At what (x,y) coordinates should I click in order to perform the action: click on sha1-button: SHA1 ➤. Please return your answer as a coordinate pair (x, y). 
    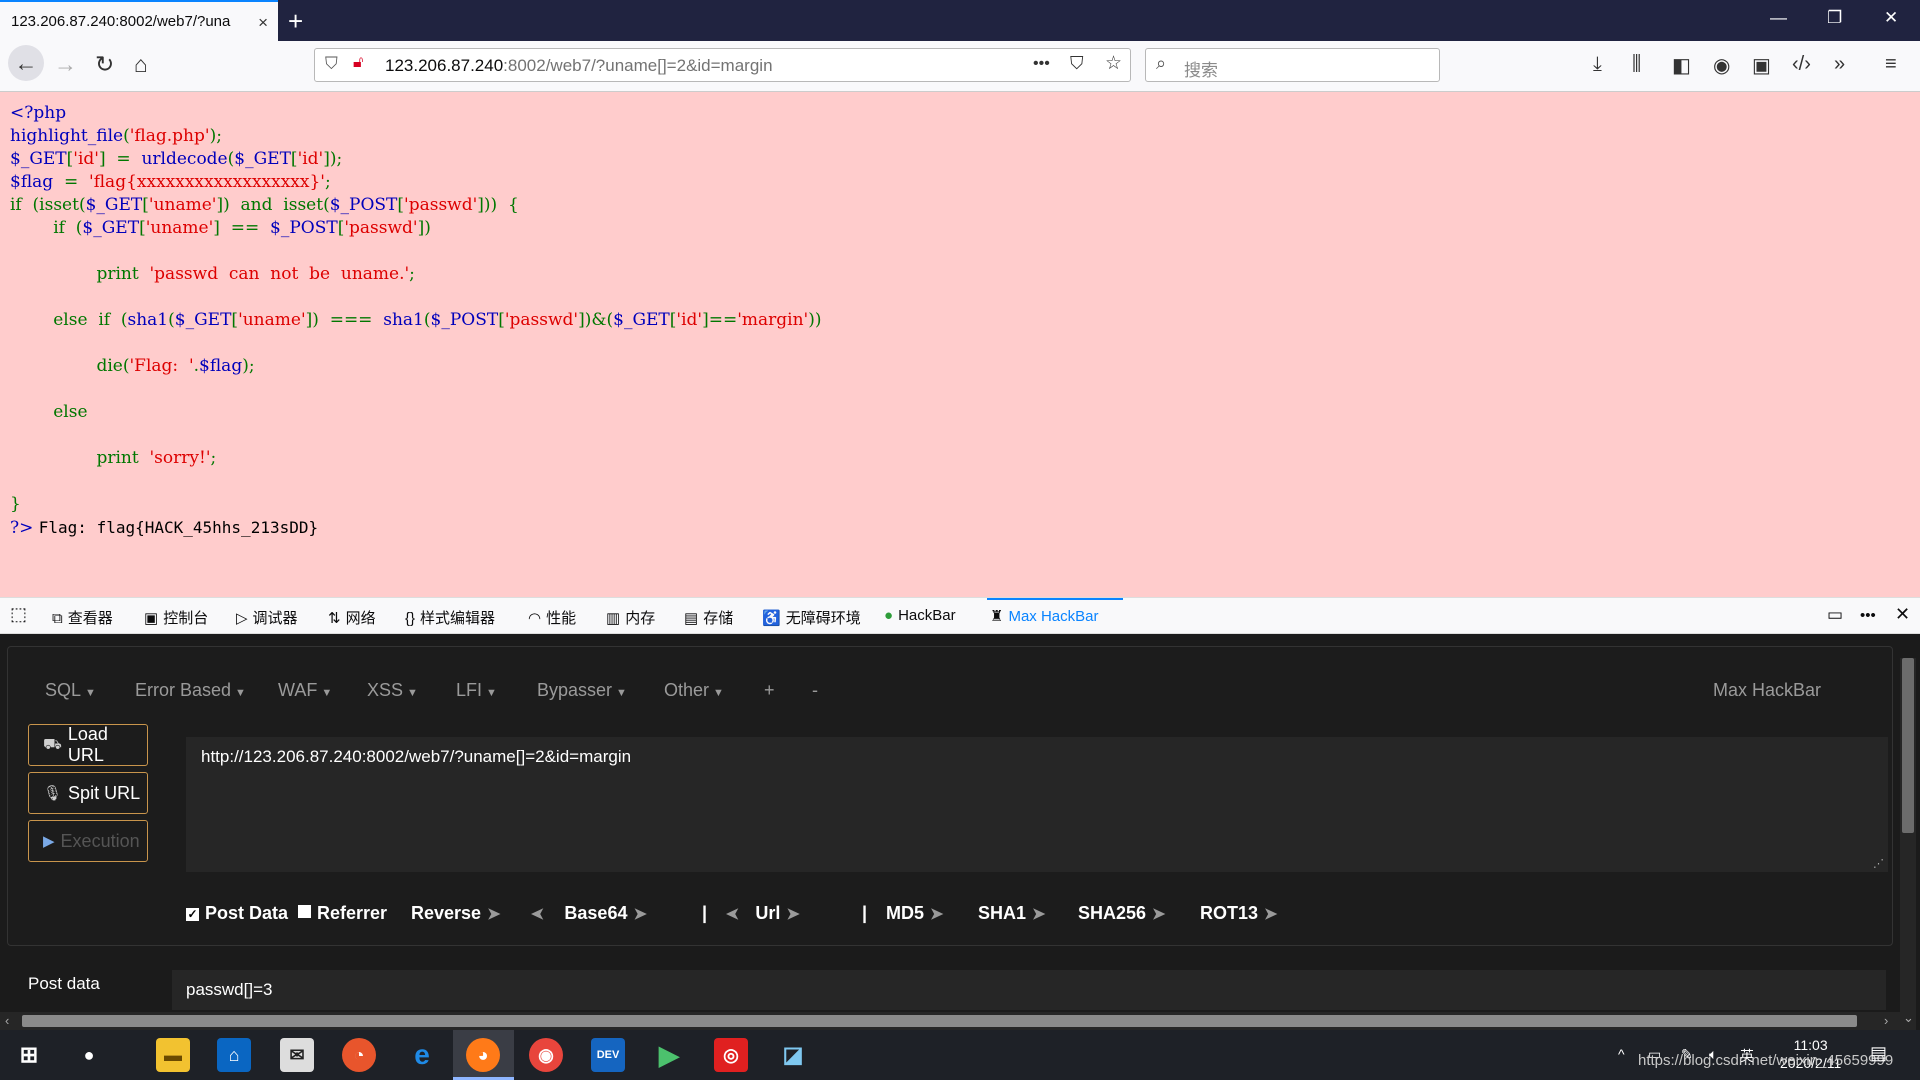
    Looking at the image, I should click on (1011, 913).